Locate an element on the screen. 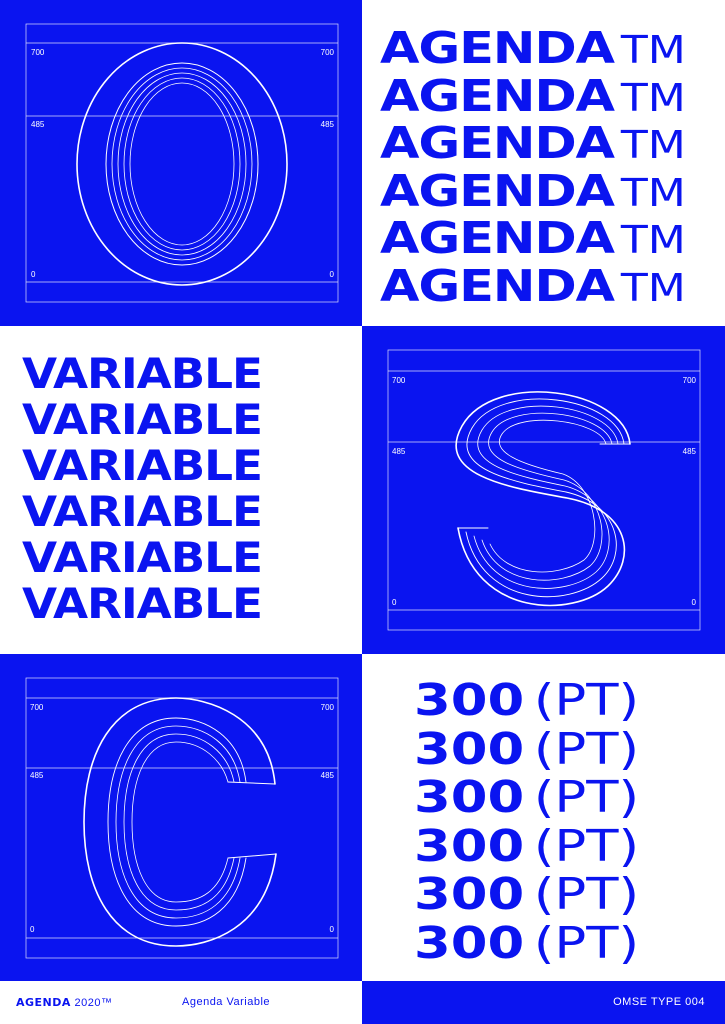  specimen-o-diagram: 700 700 485 485 0 0 is located at coordinates (182, 163).